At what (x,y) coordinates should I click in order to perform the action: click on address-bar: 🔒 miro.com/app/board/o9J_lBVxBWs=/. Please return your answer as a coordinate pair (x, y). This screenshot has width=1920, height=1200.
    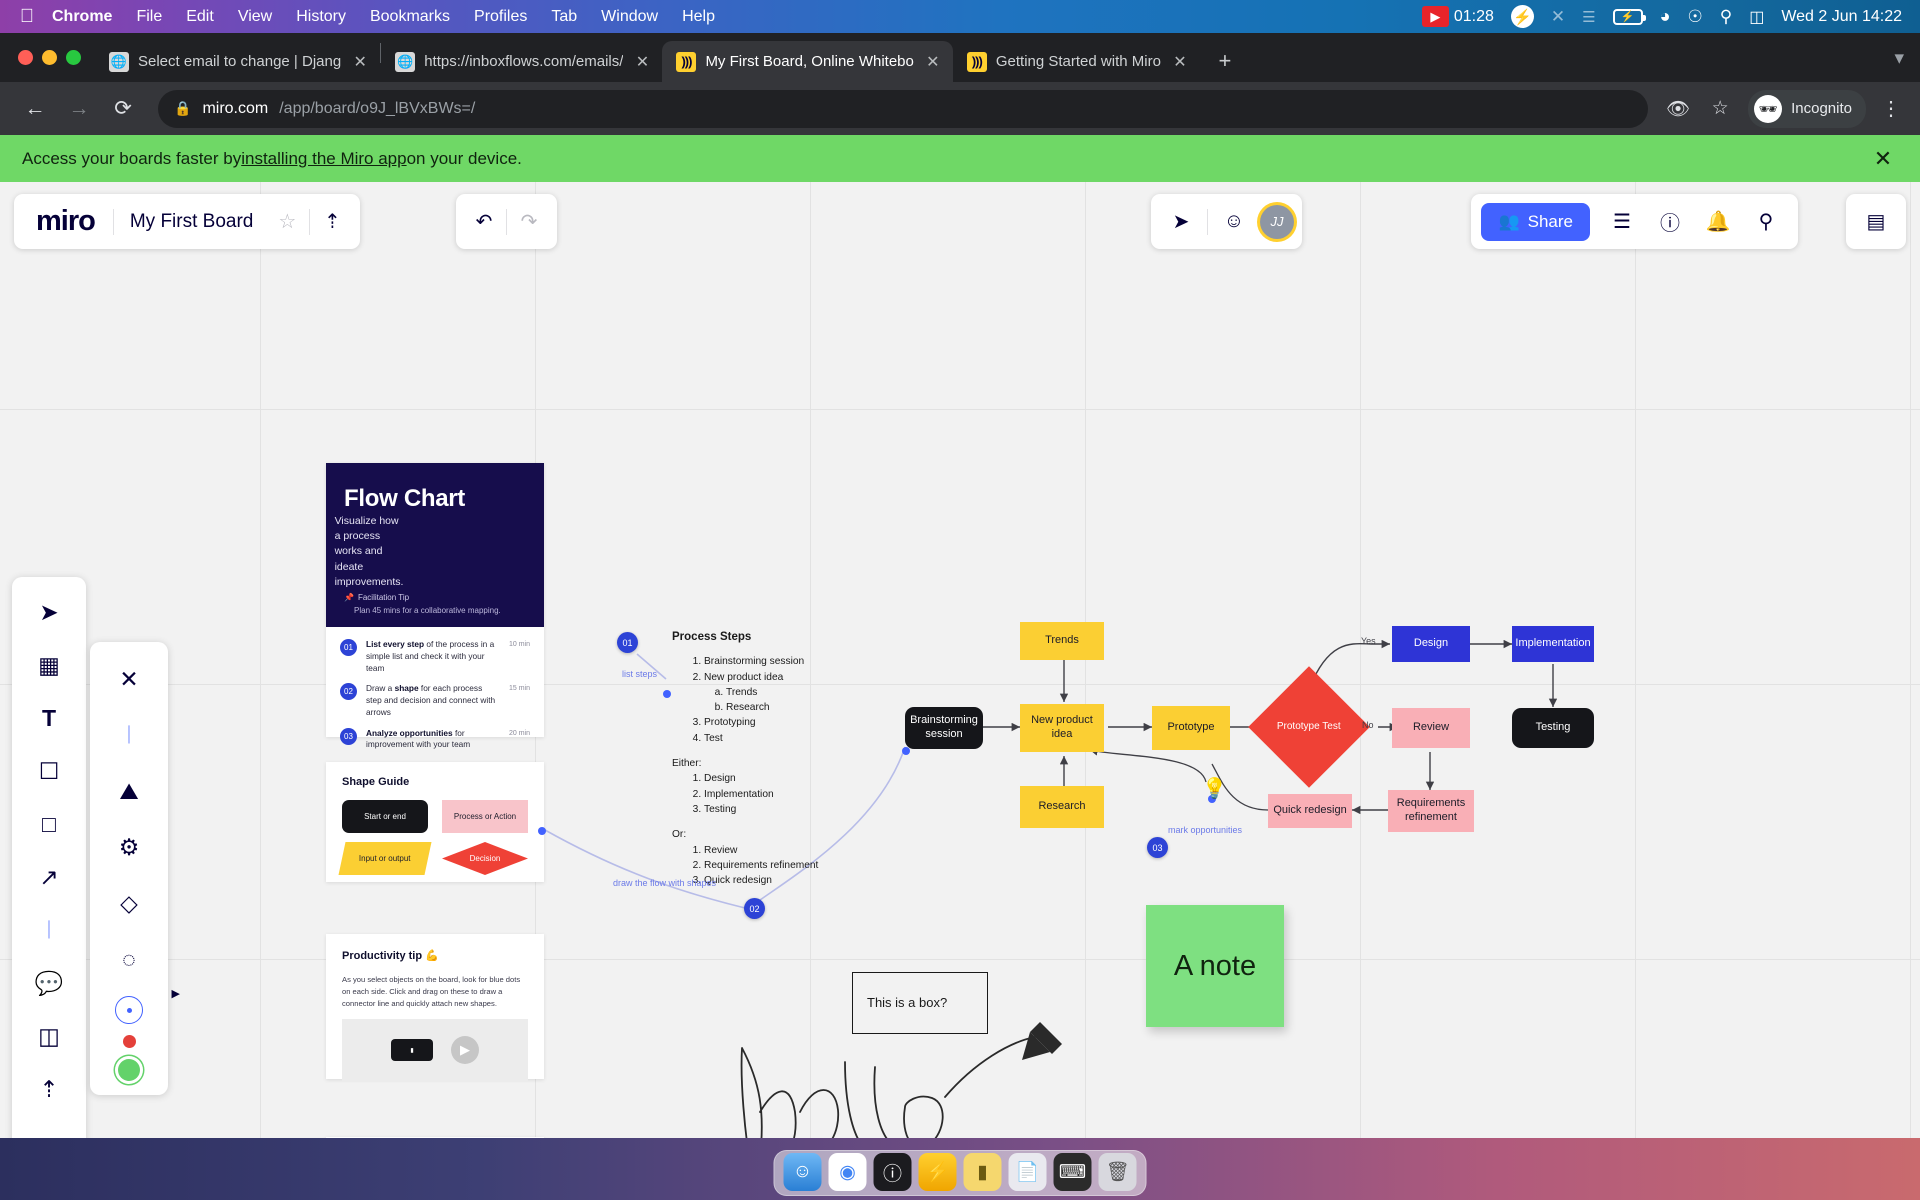
    Looking at the image, I should click on (903, 108).